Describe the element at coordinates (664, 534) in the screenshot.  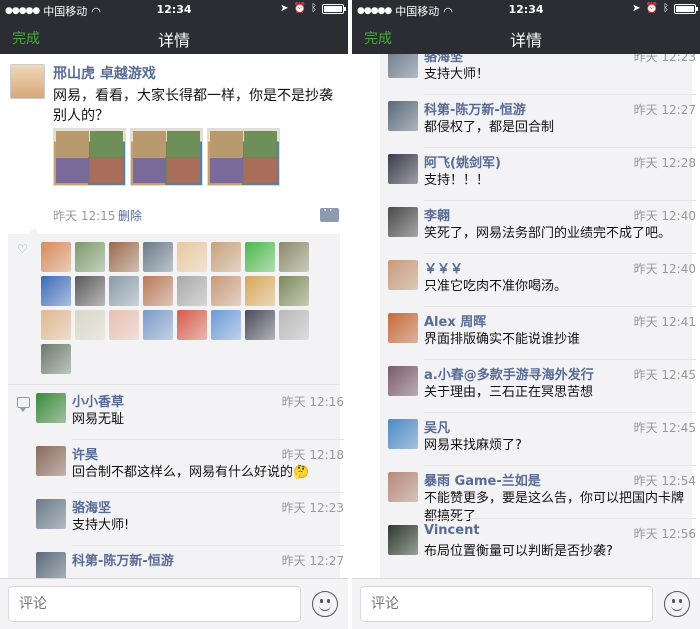
I see `comment-time: 昨天 12:56` at that location.